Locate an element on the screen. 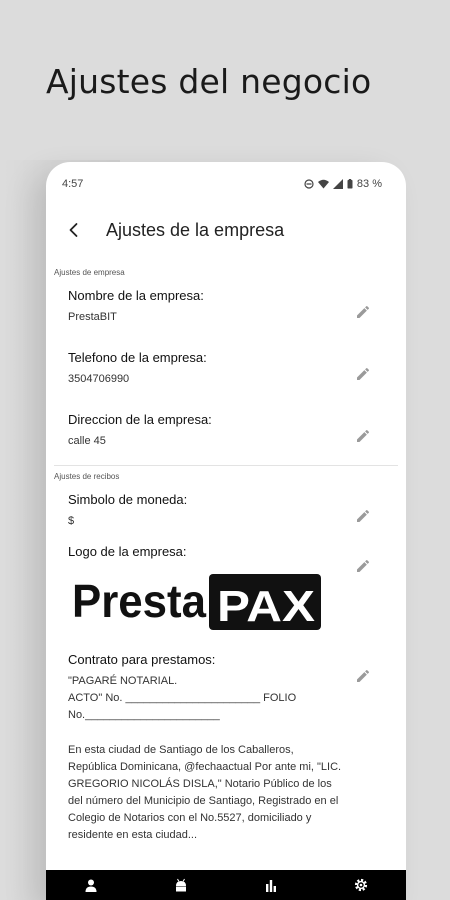 This screenshot has width=450, height=900. settings-icon is located at coordinates (361, 885).